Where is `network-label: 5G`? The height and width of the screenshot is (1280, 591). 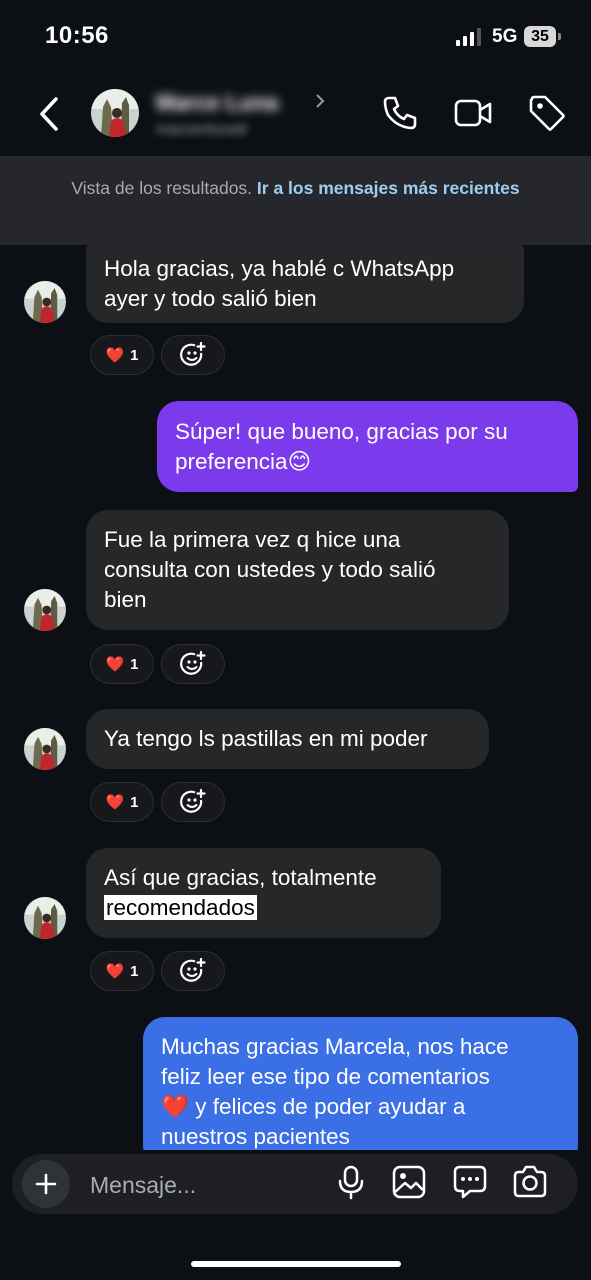 network-label: 5G is located at coordinates (505, 36).